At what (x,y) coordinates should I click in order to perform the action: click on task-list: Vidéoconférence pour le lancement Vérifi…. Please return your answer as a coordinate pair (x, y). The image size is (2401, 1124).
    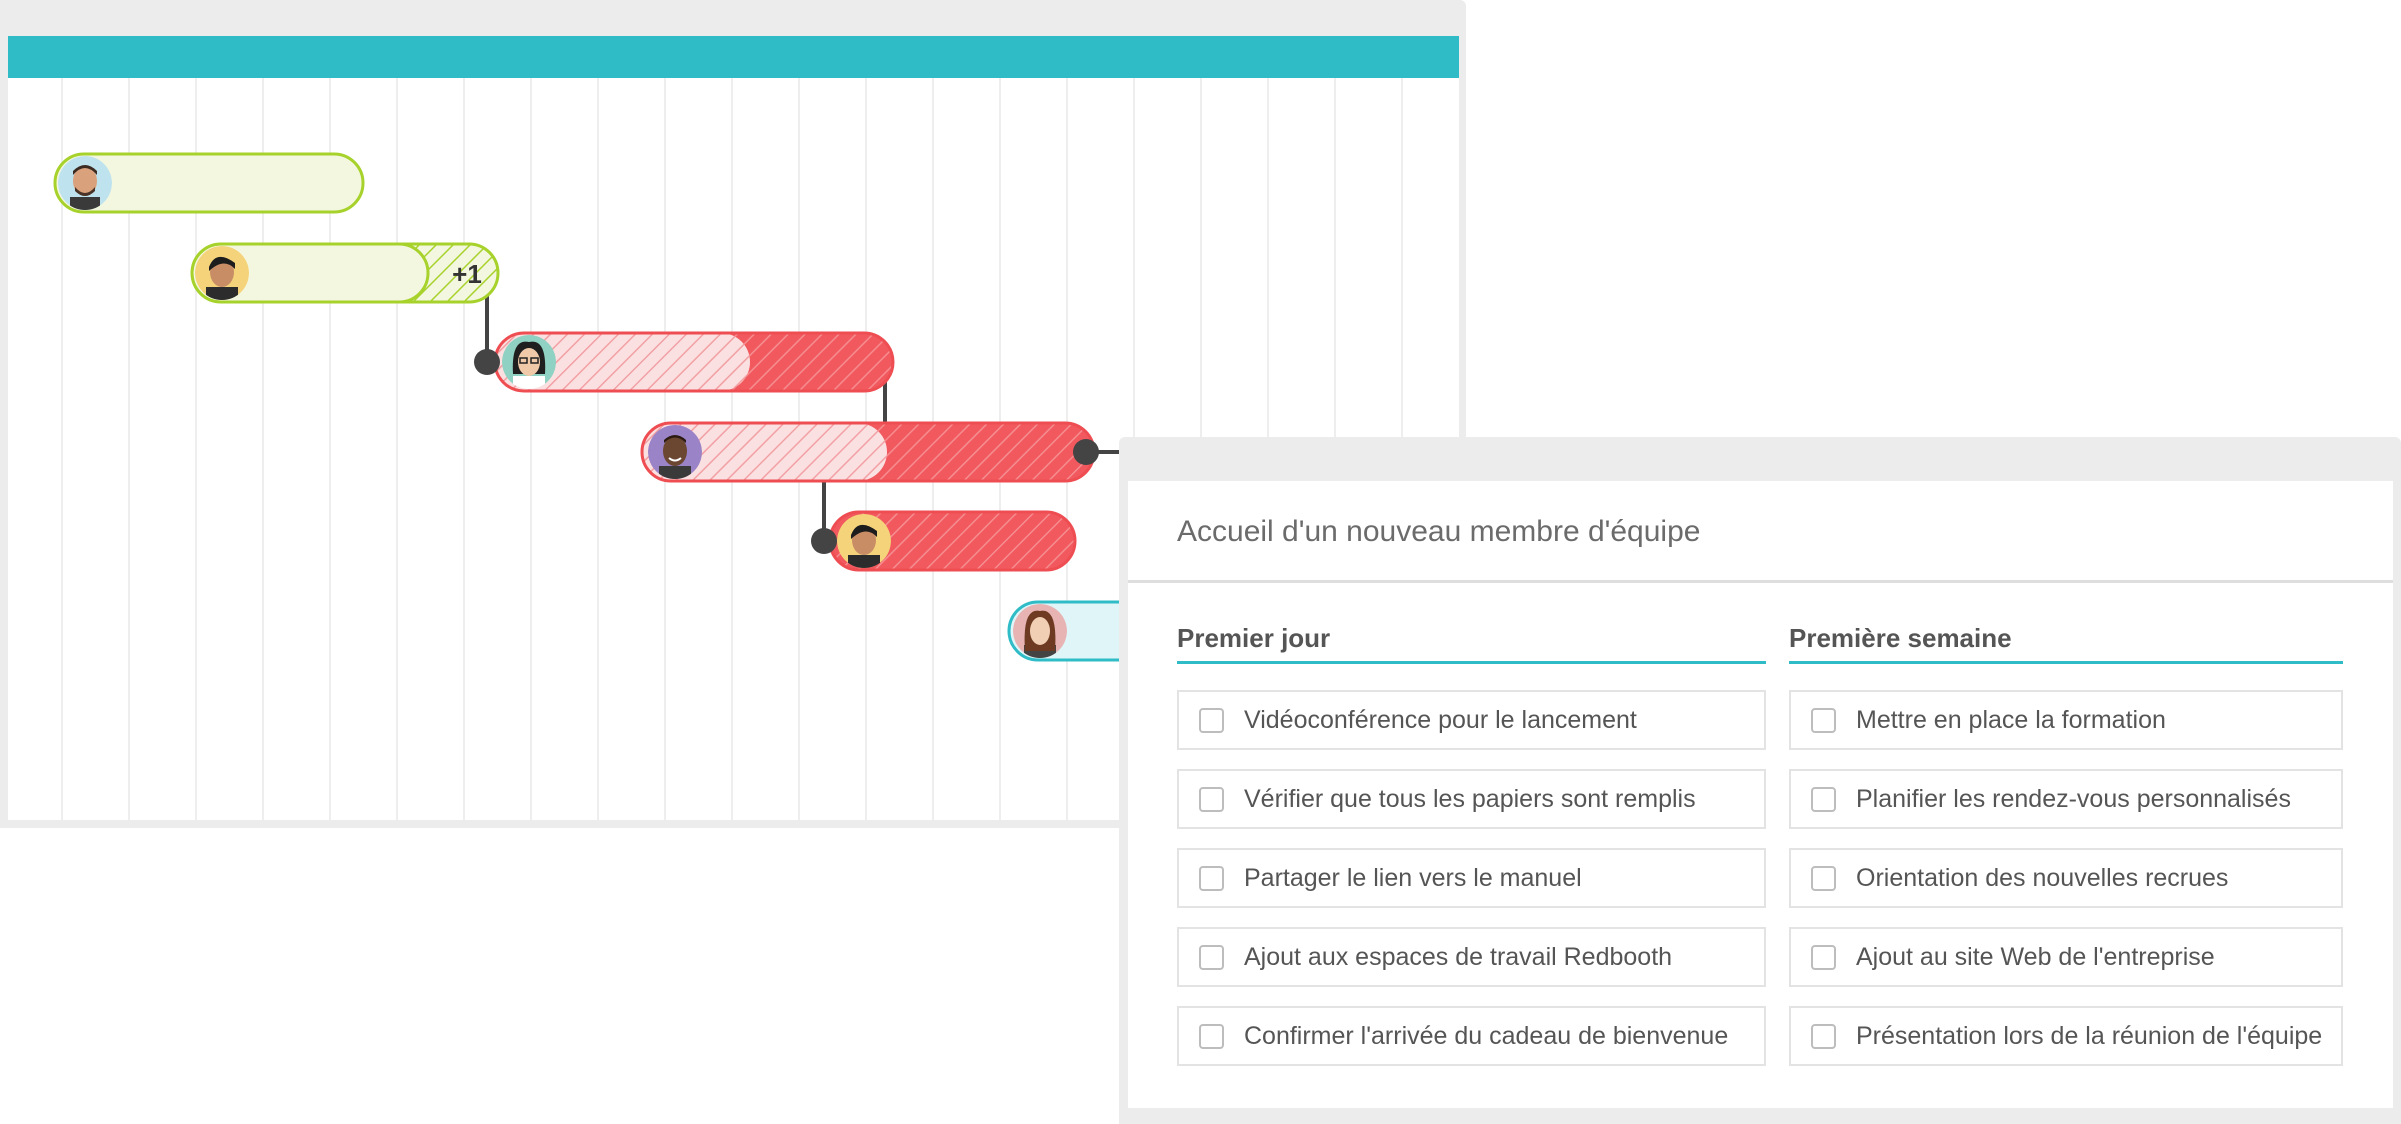
    Looking at the image, I should click on (1471, 878).